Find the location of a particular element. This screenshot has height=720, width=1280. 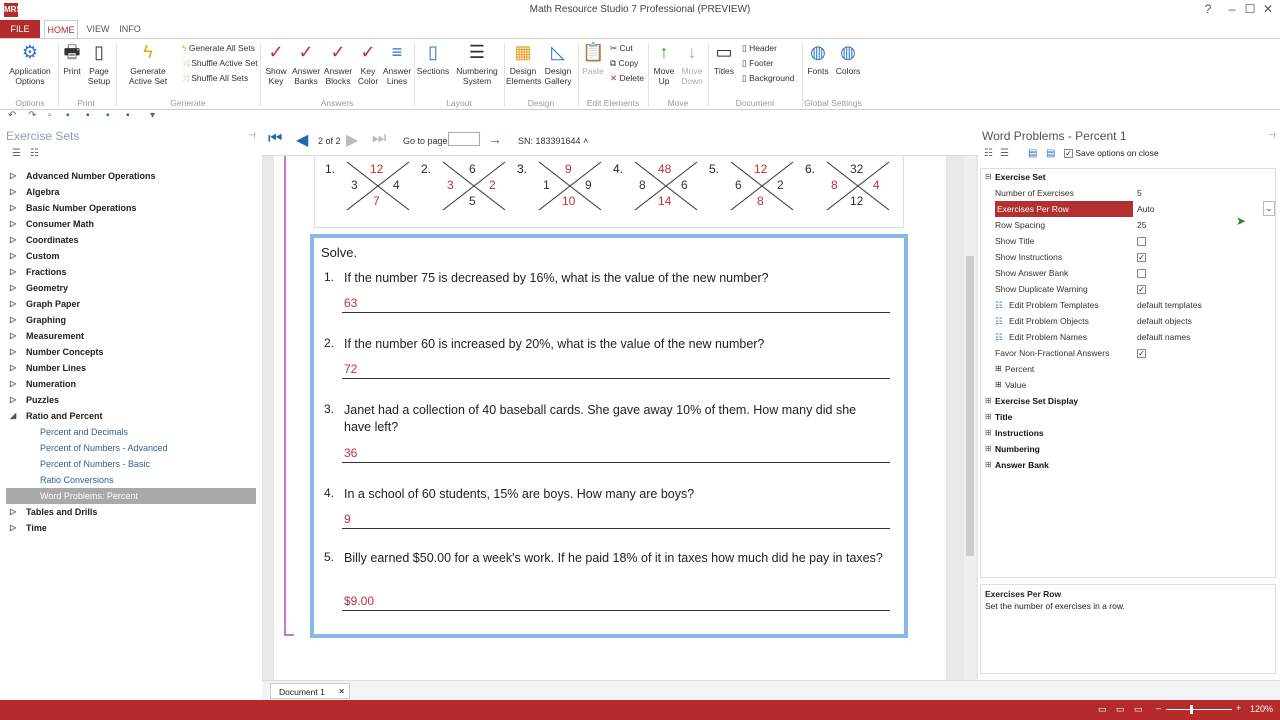

property-row: Show Answer Bank is located at coordinates (1128, 273).